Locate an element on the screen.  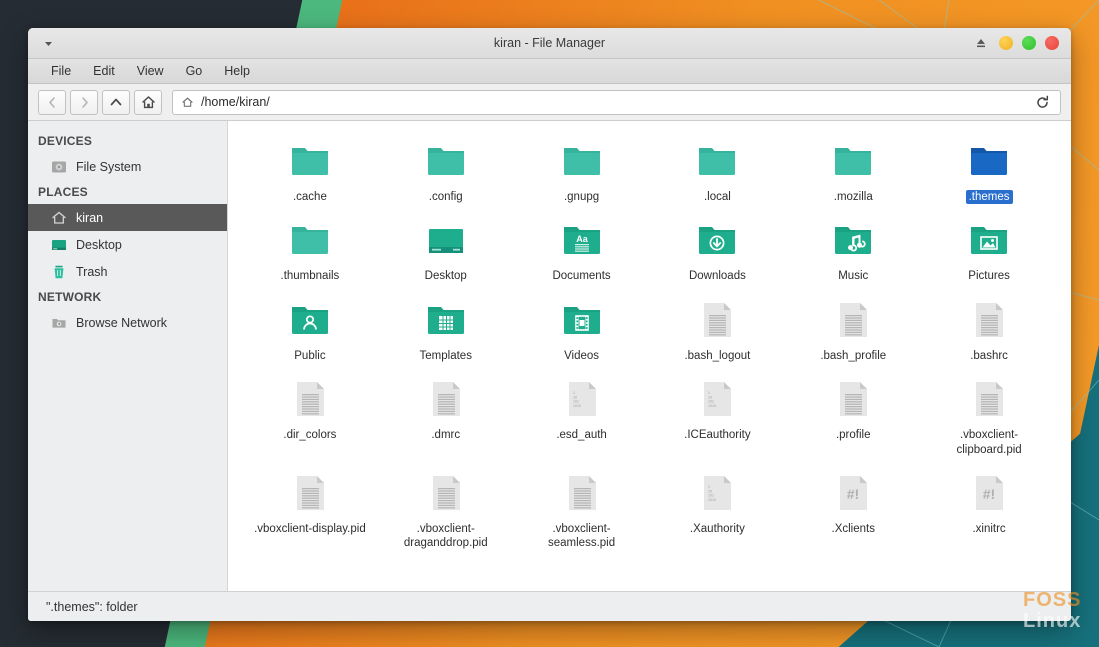
file-item: .thumbnails is located at coordinates (310, 248).